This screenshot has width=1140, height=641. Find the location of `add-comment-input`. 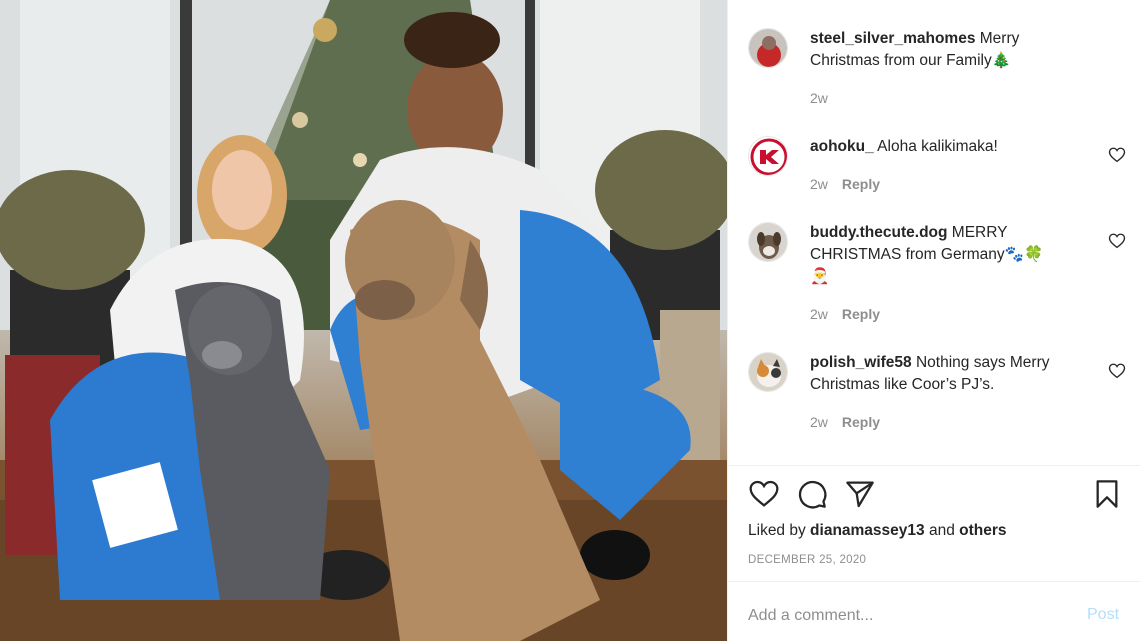

add-comment-input is located at coordinates (898, 616).